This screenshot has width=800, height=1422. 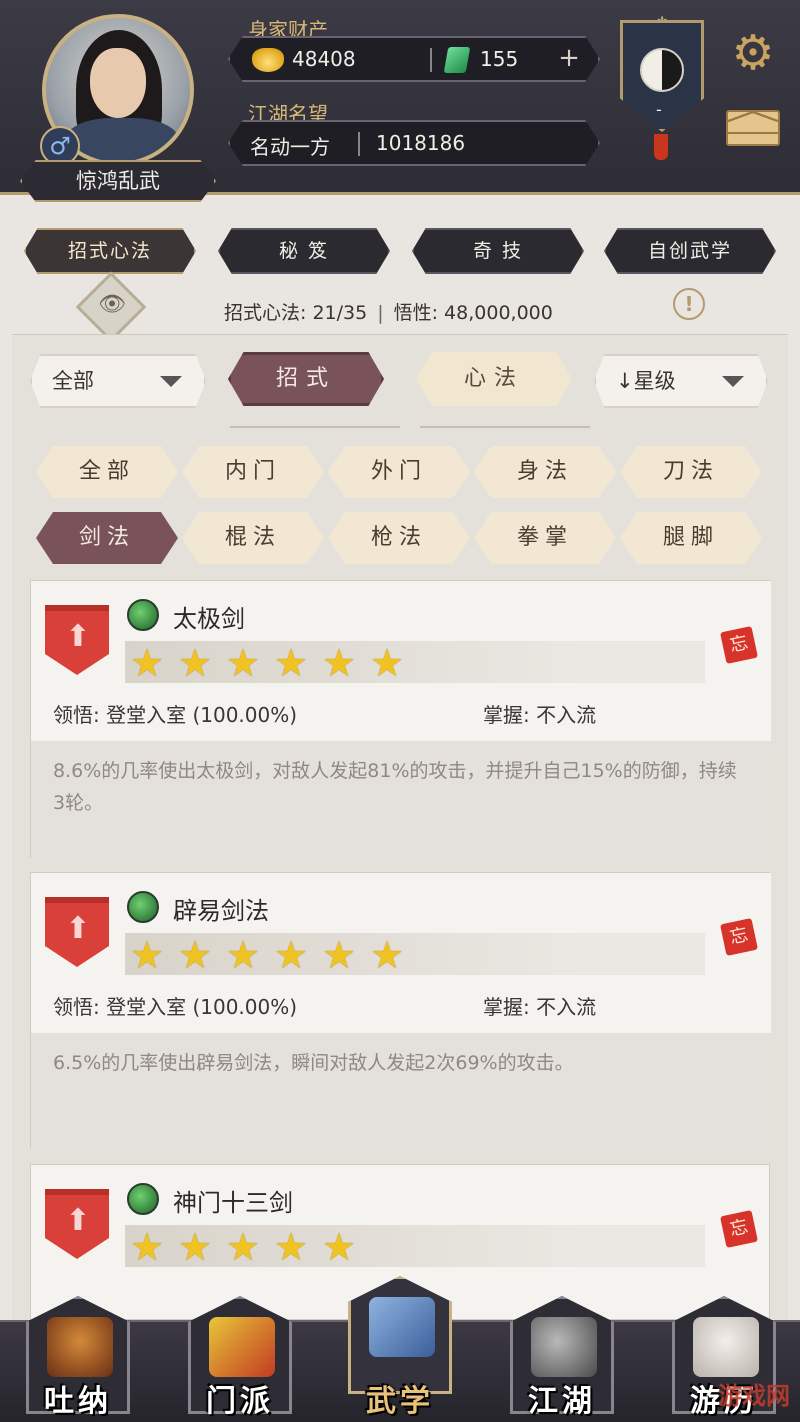 What do you see at coordinates (118, 381) in the screenshot?
I see `category-dropdown: 全部` at bounding box center [118, 381].